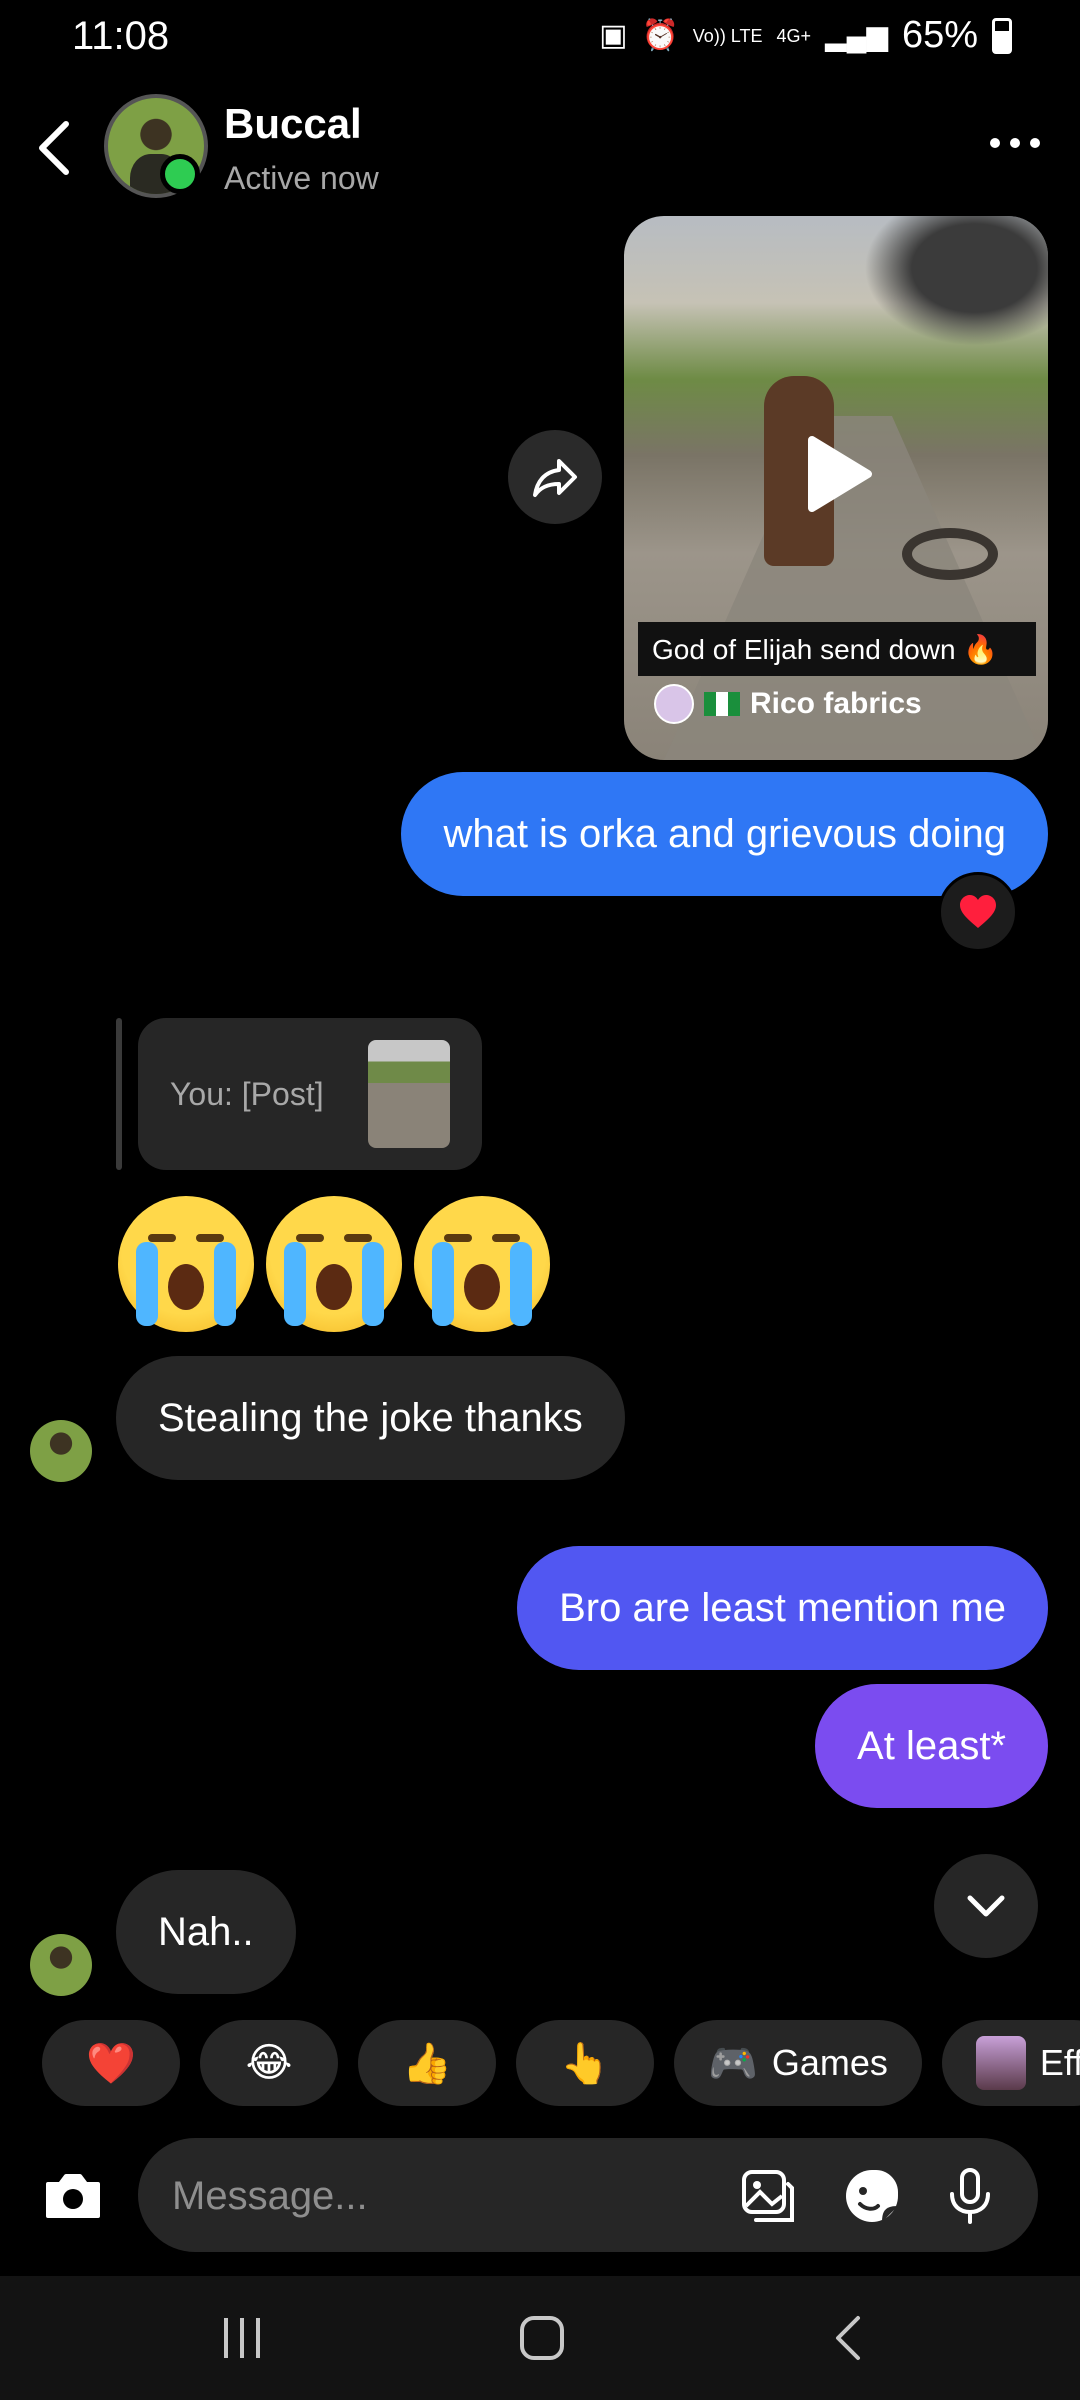 This screenshot has width=1080, height=2400. Describe the element at coordinates (727, 35) in the screenshot. I see `volte-label: Vo)) LTE` at that location.